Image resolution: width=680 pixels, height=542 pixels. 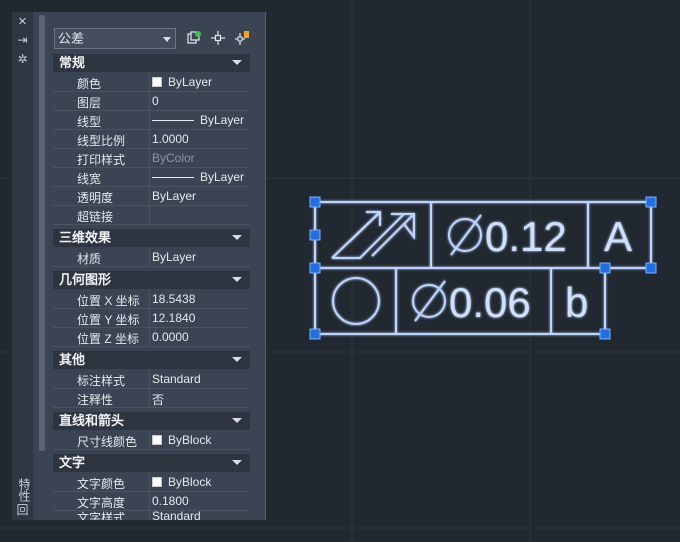 What do you see at coordinates (373, 235) in the screenshot?
I see `angularity-symbol-icon` at bounding box center [373, 235].